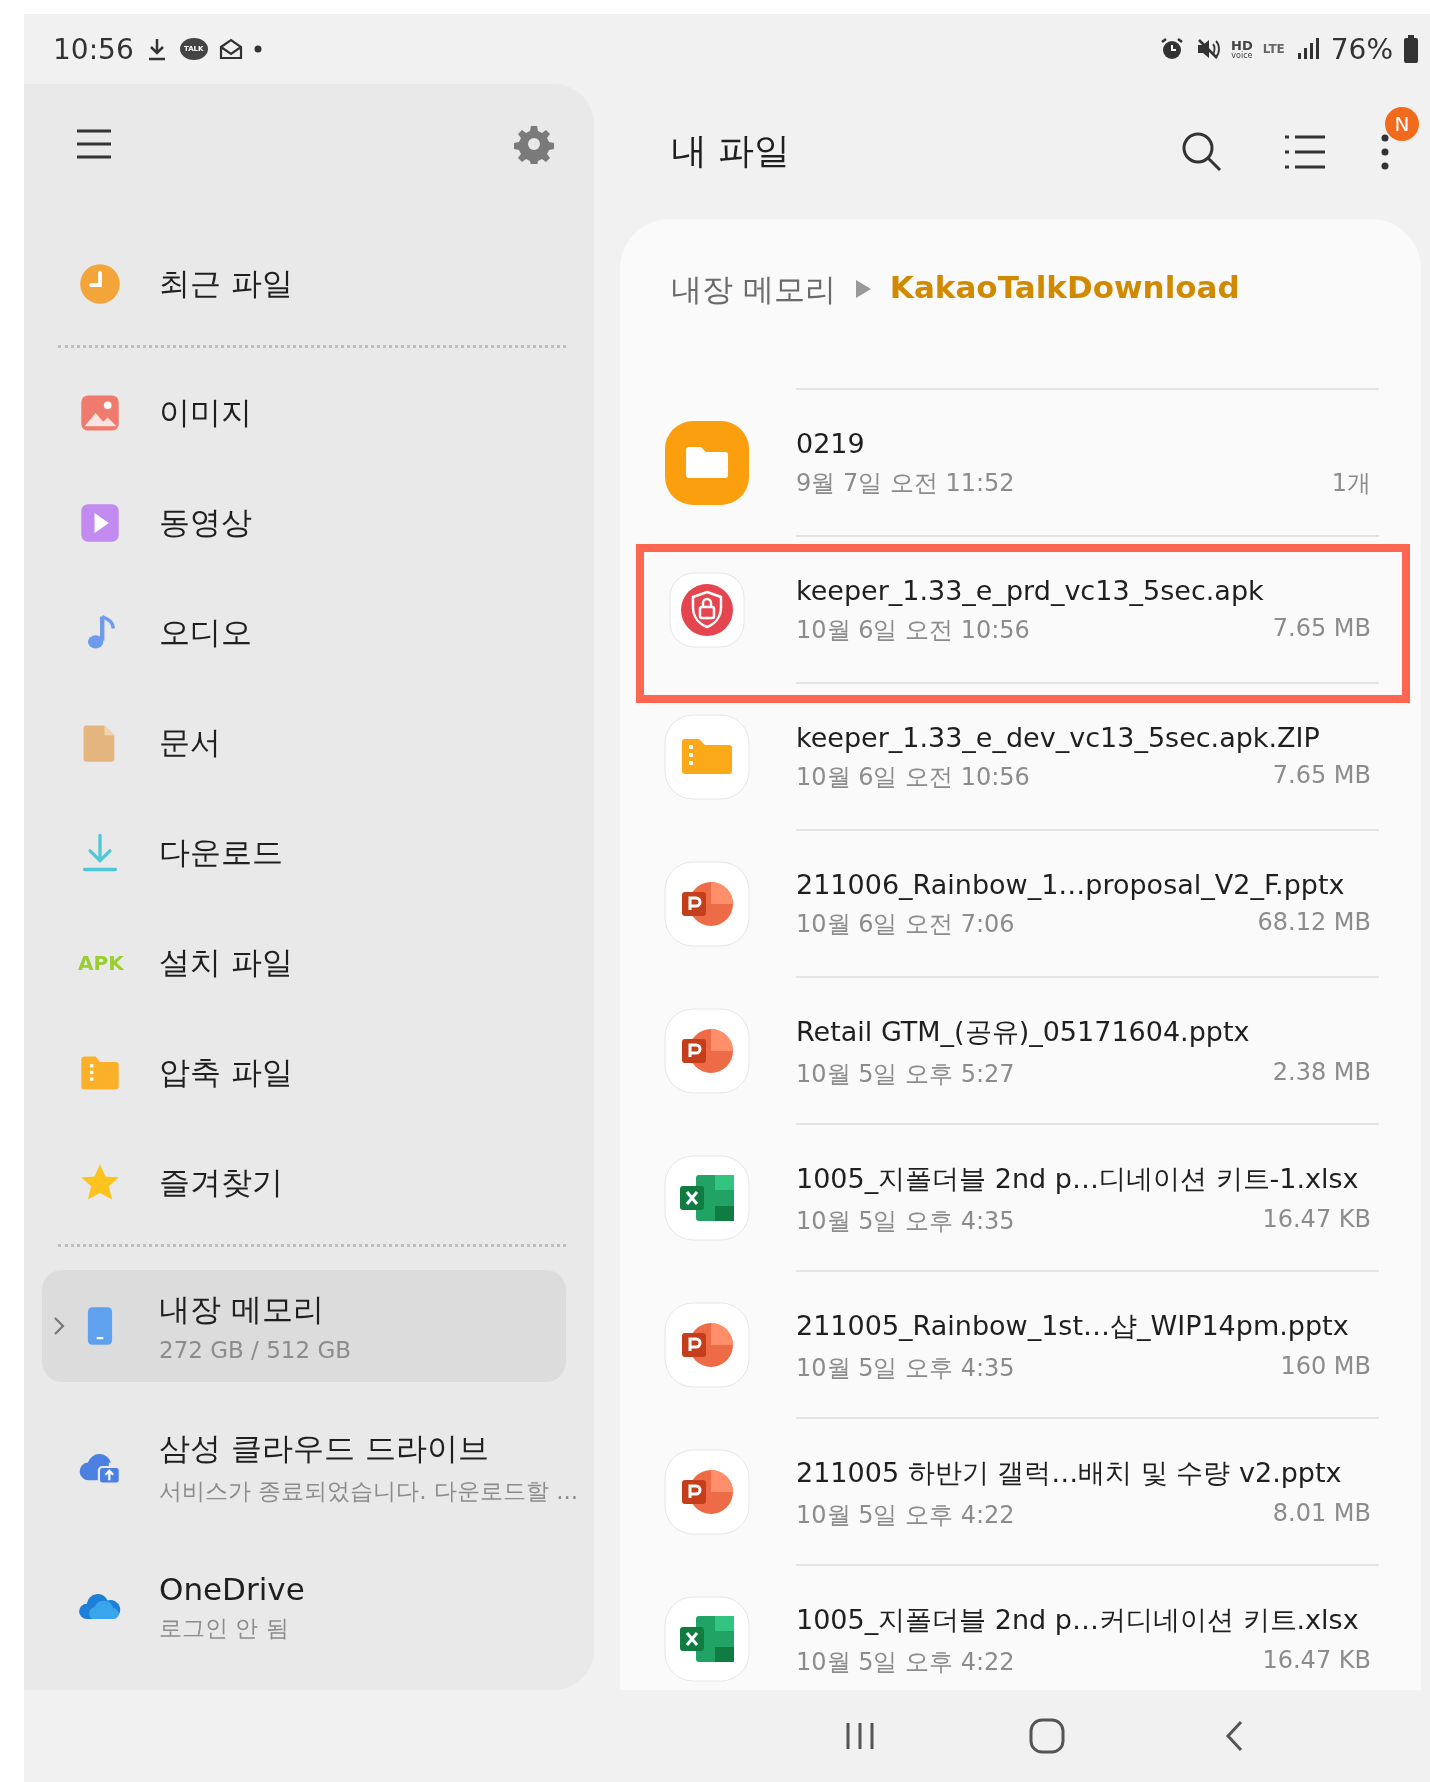 Image resolution: width=1430 pixels, height=1782 pixels. What do you see at coordinates (1087, 1325) in the screenshot?
I see `file-name: 211005_Rainbow_1st…샵_WIP14pm.pptx` at bounding box center [1087, 1325].